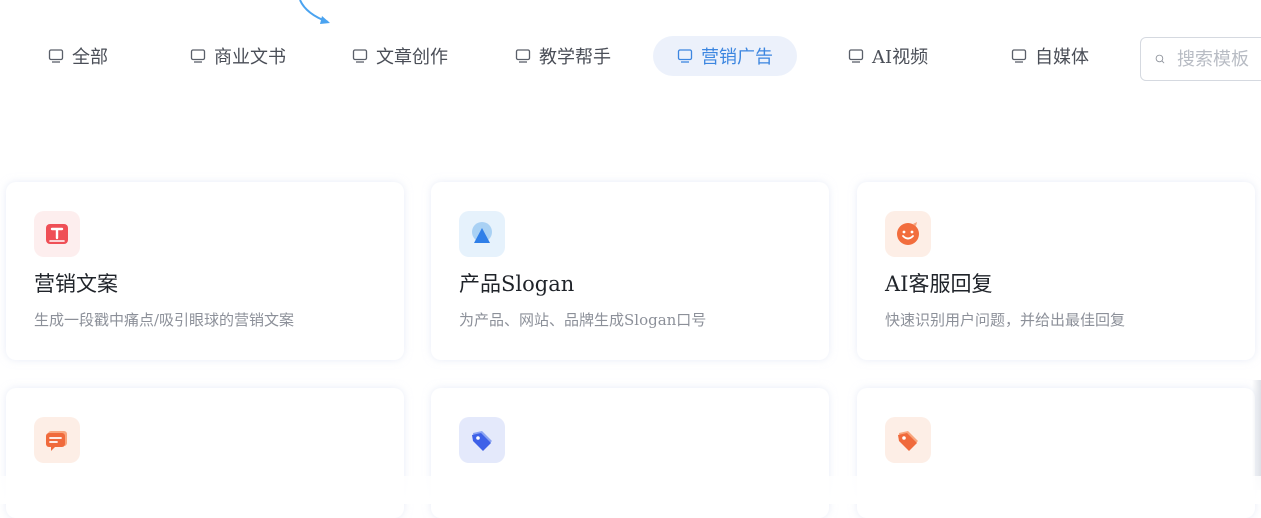  What do you see at coordinates (583, 320) in the screenshot?
I see `card-description: 为产品、网站、品牌生成Slogan口号` at bounding box center [583, 320].